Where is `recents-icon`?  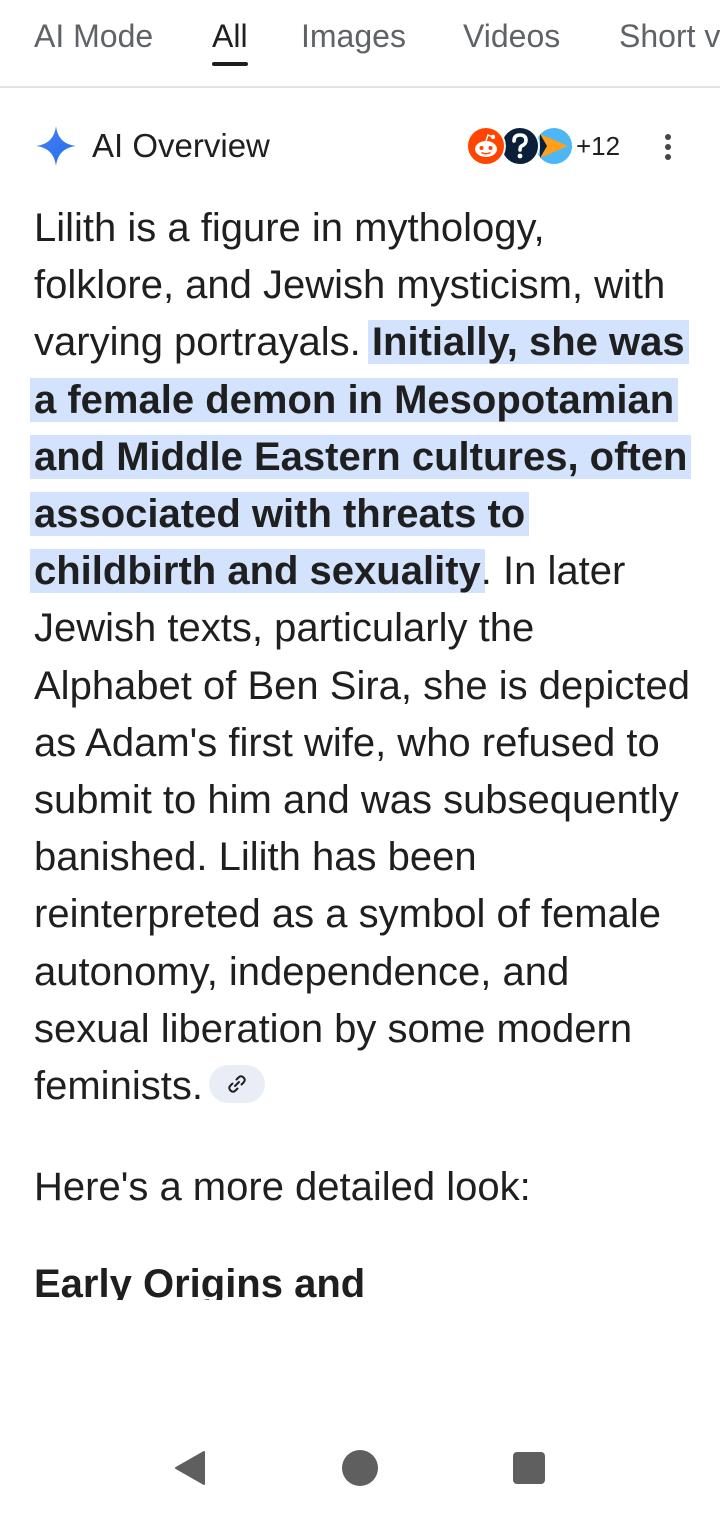
recents-icon is located at coordinates (529, 1468).